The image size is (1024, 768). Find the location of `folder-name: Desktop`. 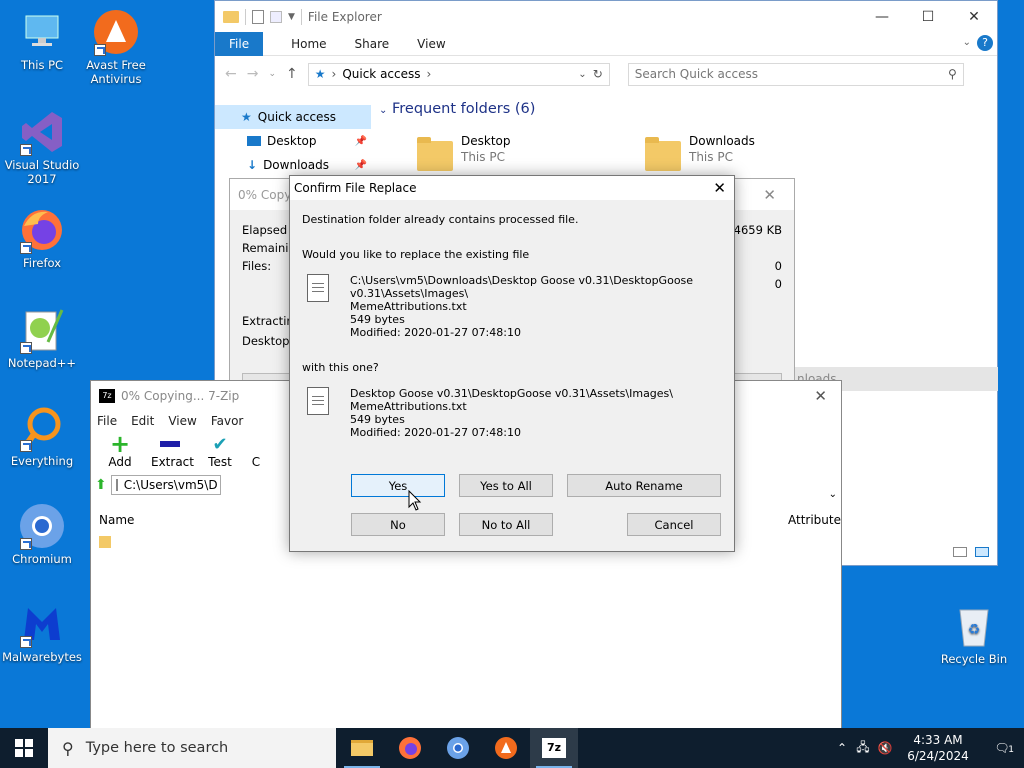

folder-name: Desktop is located at coordinates (486, 141).